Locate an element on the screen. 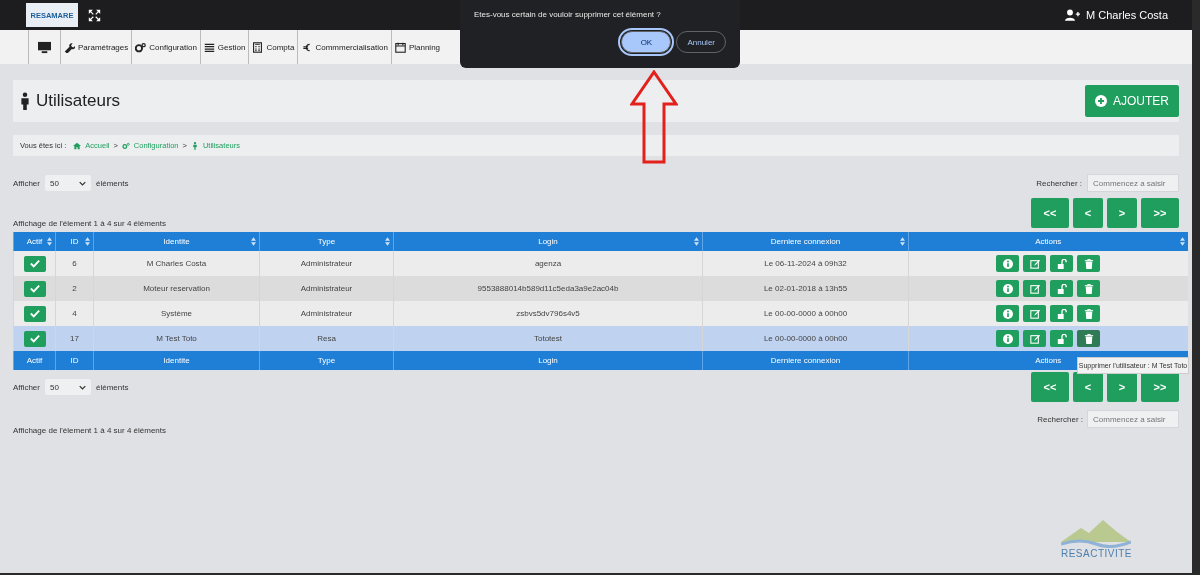 The image size is (1200, 575). table-cell: M Charles Costa is located at coordinates (176, 263).